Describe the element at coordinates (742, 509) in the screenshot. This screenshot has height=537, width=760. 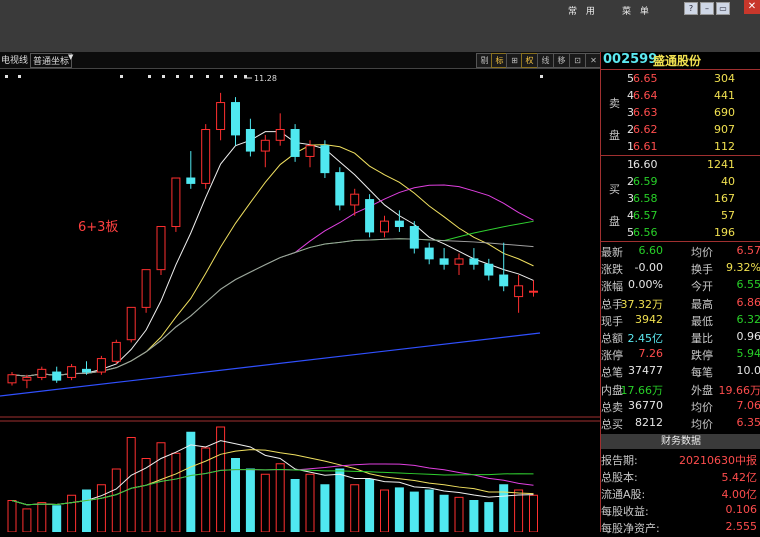
I see `financial-value: 0.106` at that location.